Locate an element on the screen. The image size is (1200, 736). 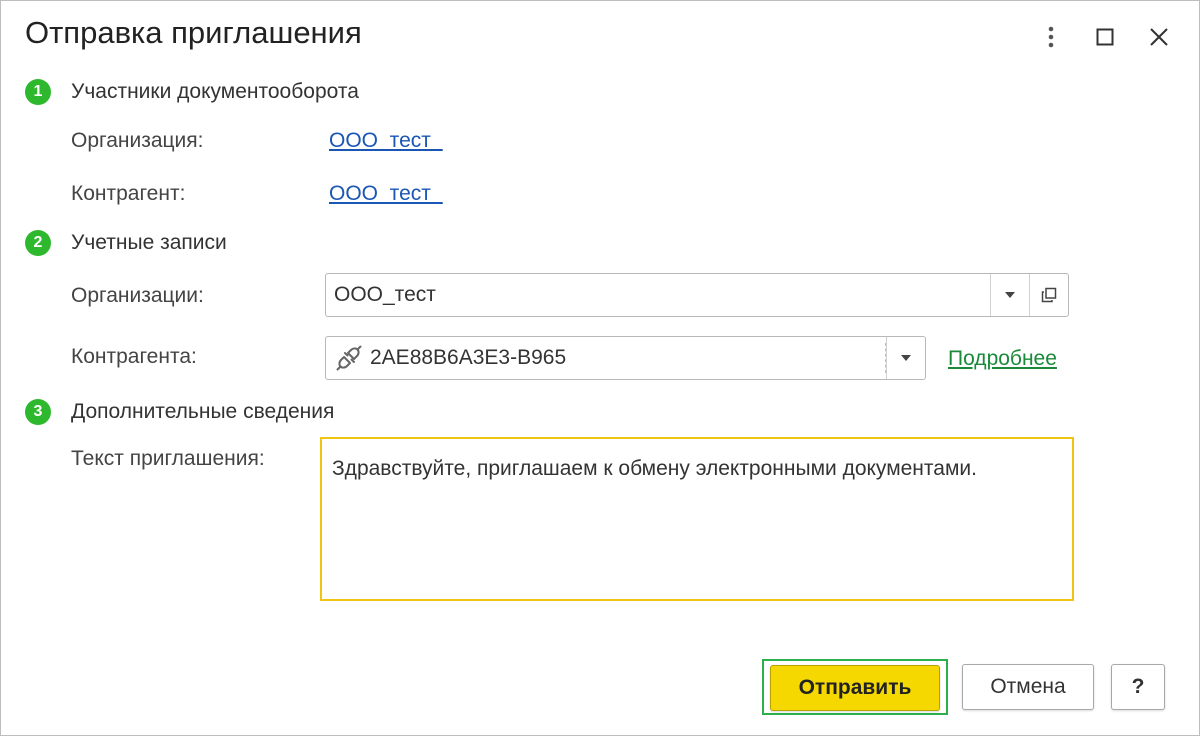
organization-link: ООО_тест_ is located at coordinates (386, 141).